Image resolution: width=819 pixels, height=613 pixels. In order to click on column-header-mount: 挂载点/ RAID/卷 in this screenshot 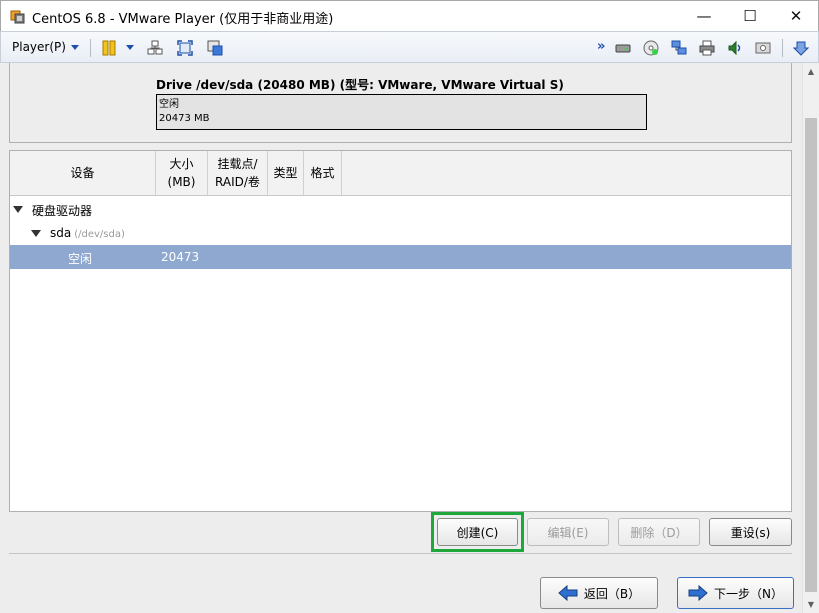, I will do `click(238, 173)`.